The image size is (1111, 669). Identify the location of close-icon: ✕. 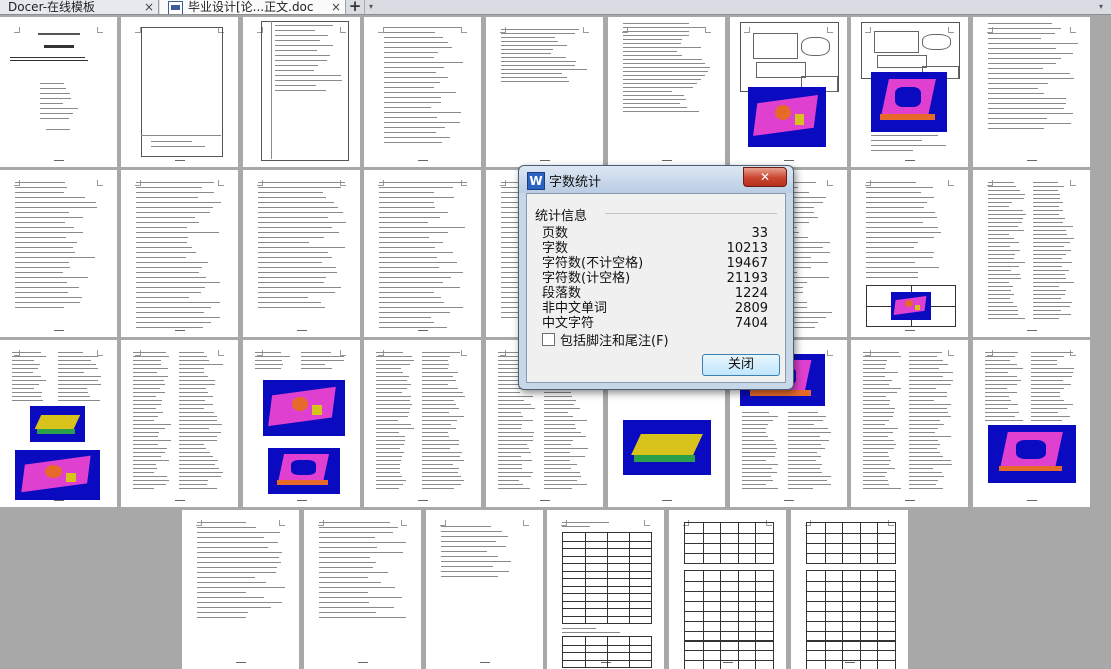
(765, 177).